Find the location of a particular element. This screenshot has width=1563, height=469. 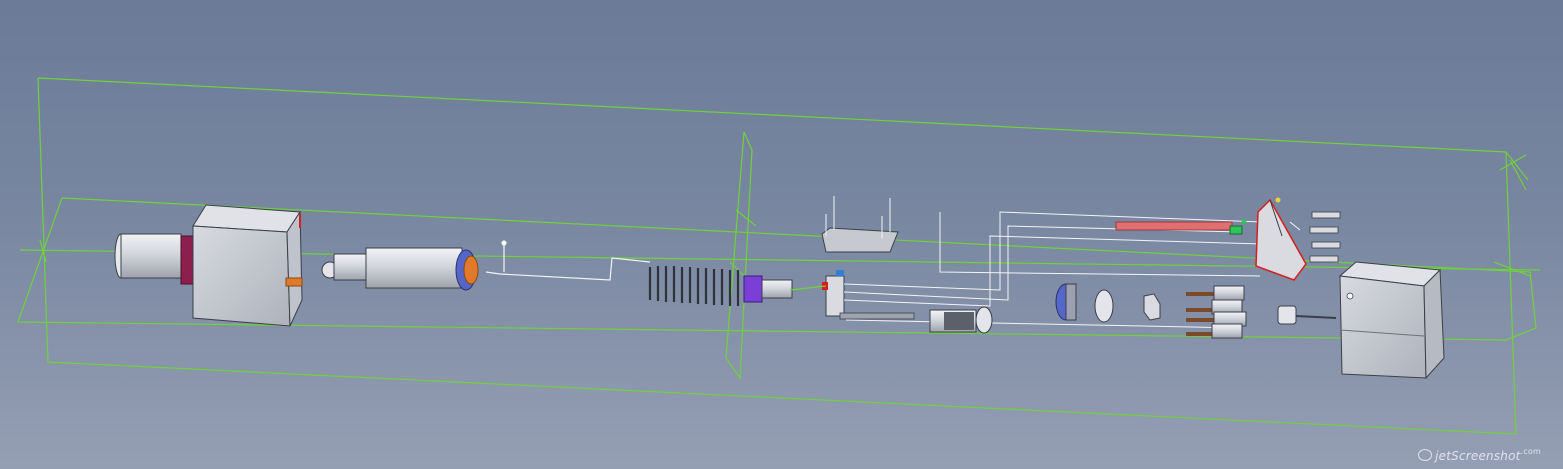

watermark-label: jetScreenshot.com is located at coordinates (1479, 455).